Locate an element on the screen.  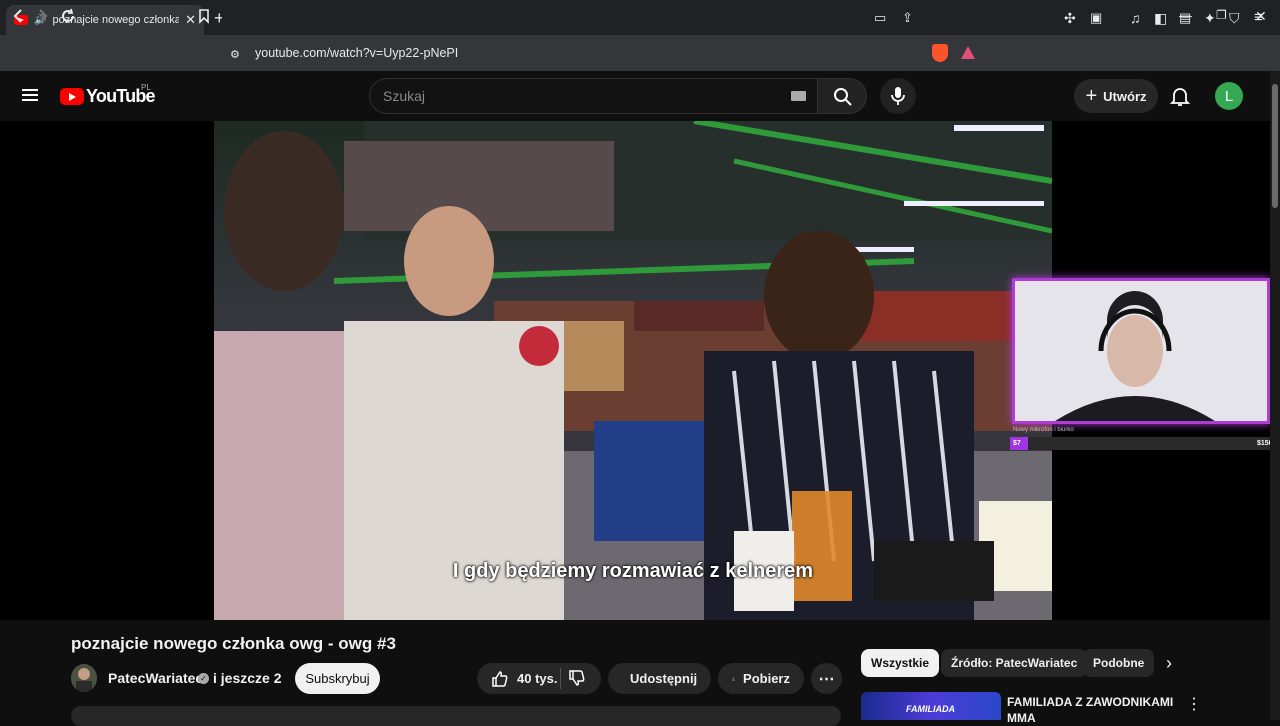
like-count: 40 tys. is located at coordinates (537, 678).